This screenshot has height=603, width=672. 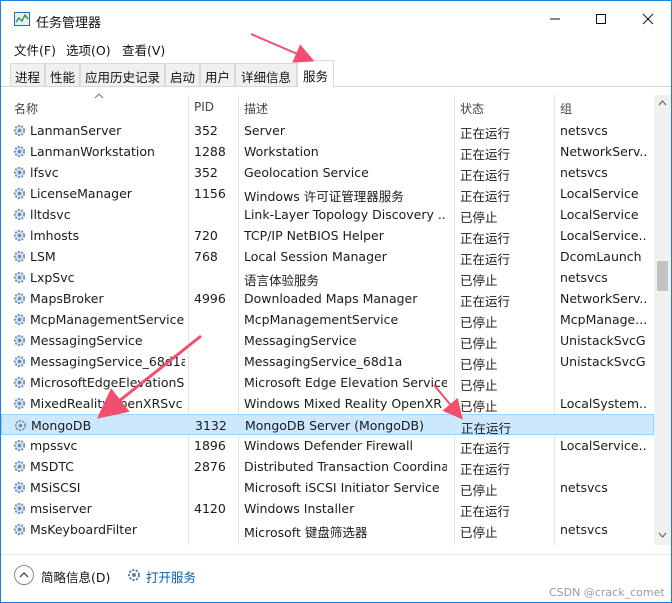 I want to click on cell-pid: 2876, so click(x=210, y=466).